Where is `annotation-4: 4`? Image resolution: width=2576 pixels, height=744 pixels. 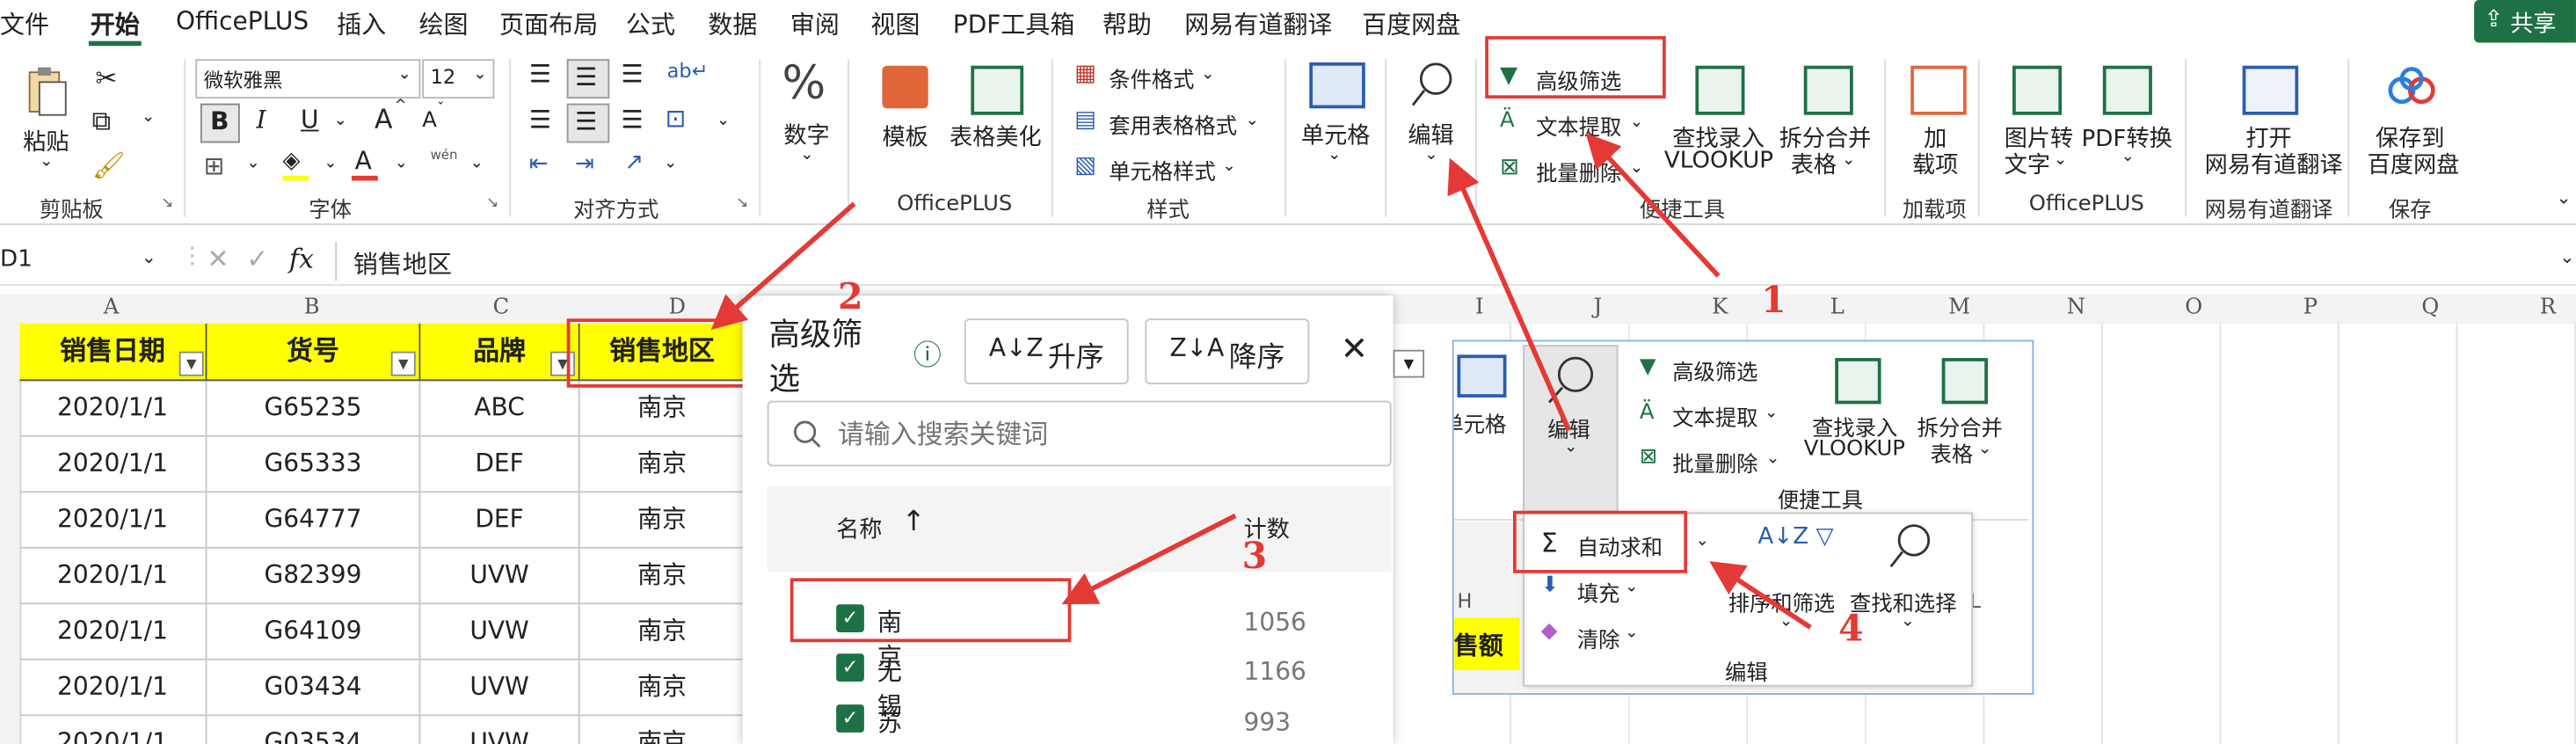
annotation-4: 4 is located at coordinates (1850, 629).